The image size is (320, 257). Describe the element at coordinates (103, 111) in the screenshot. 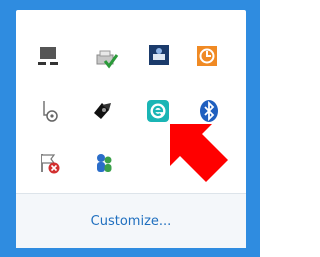

I see `speaker-icon` at that location.